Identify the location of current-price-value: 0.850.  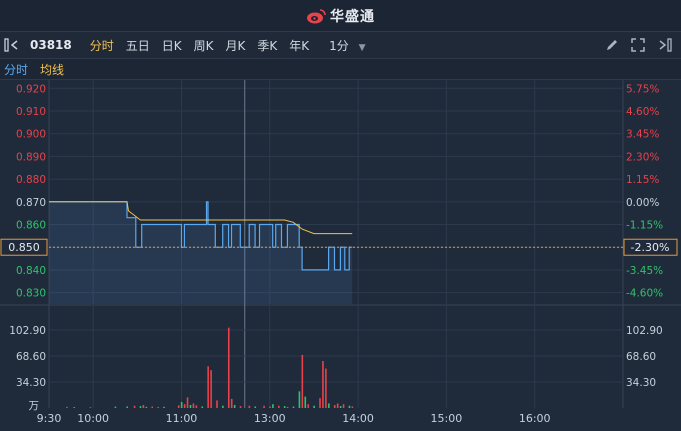
(24, 247).